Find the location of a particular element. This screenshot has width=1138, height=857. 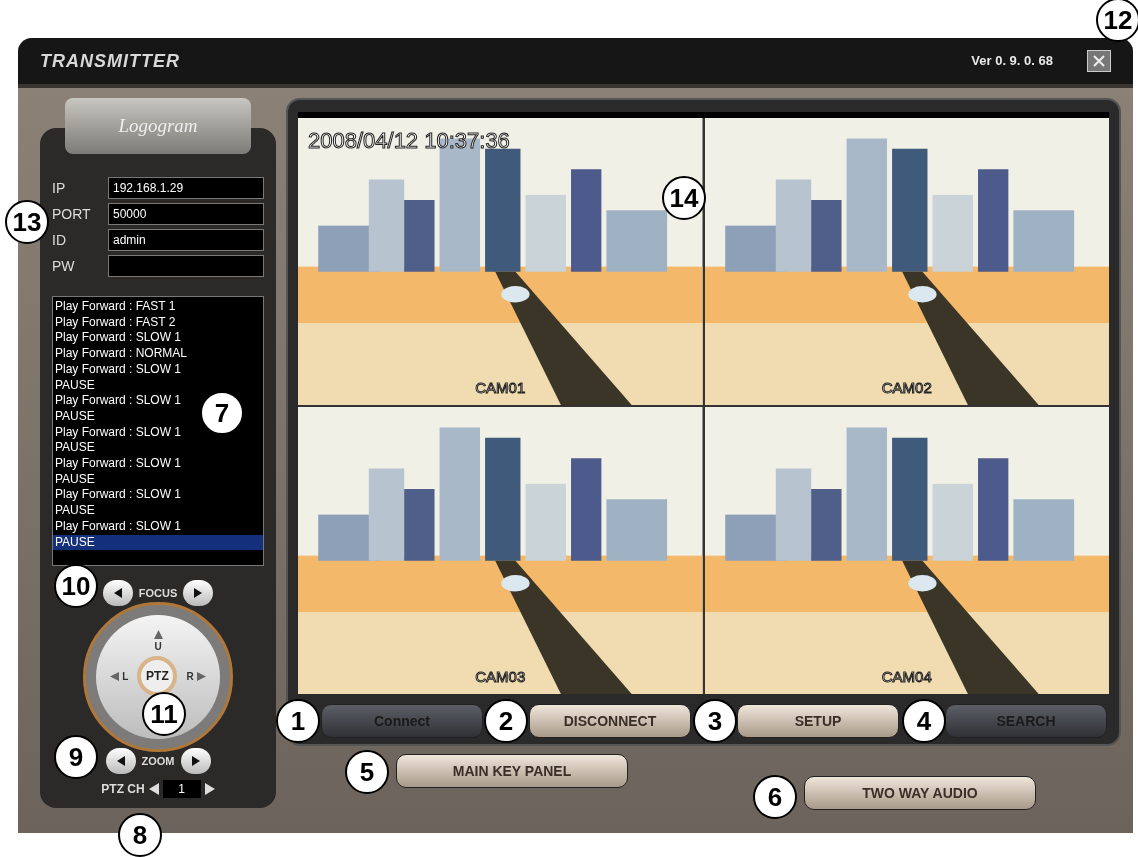

window-title: TRANSMITTER is located at coordinates (110, 61).